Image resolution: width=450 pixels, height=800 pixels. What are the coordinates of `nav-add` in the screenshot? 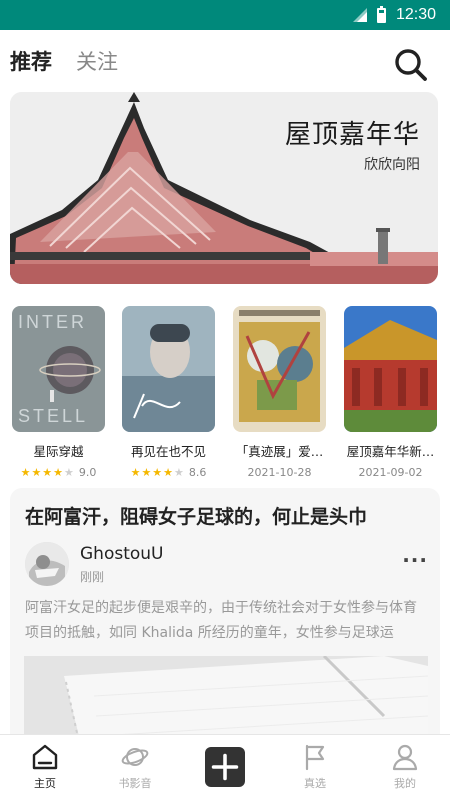 It's located at (225, 767).